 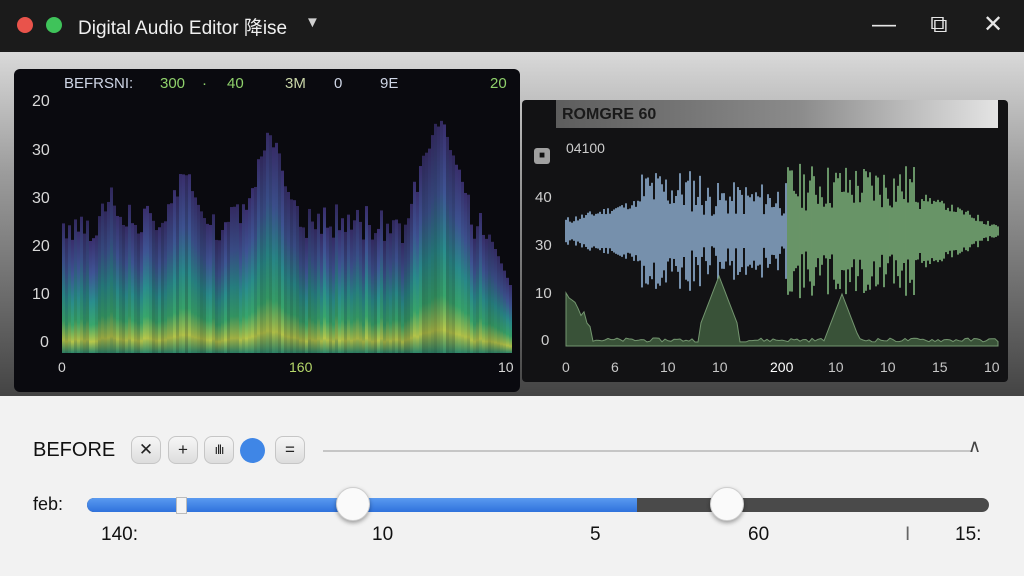 I want to click on minimize-button: —, so click(x=884, y=25).